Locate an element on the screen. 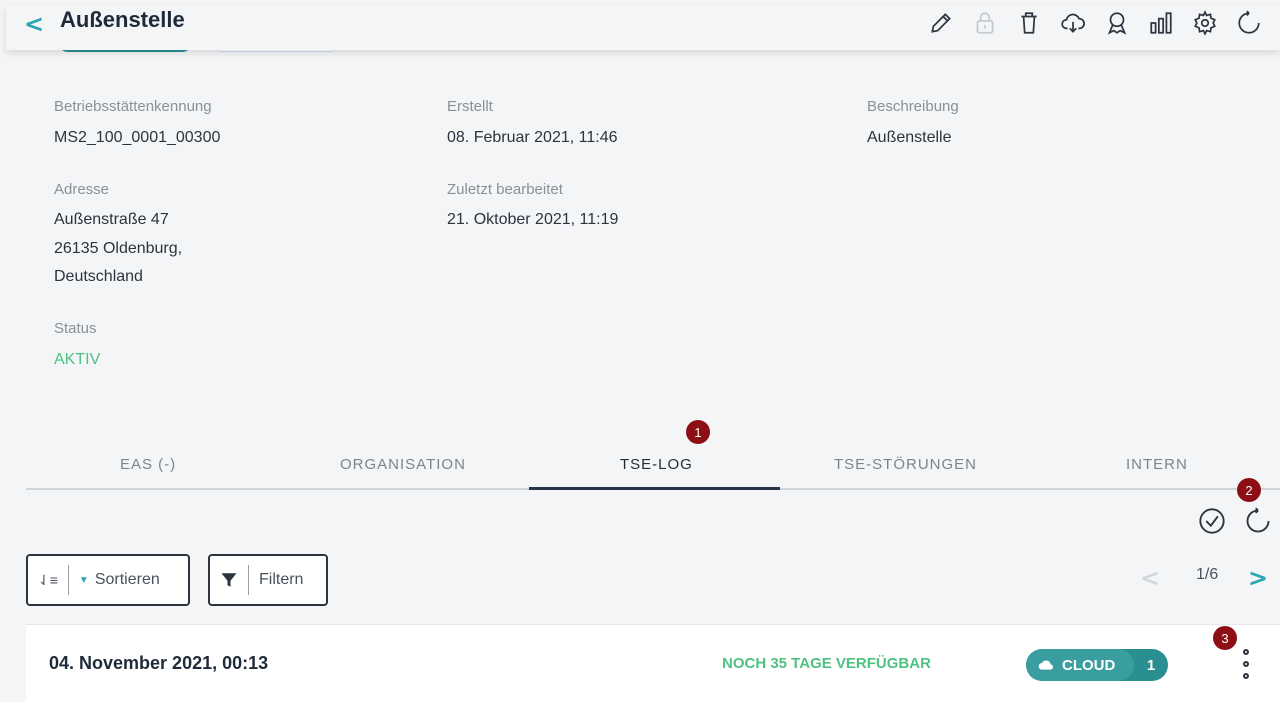 The image size is (1280, 702). cloud-pill: CLOUD 1 is located at coordinates (1097, 665).